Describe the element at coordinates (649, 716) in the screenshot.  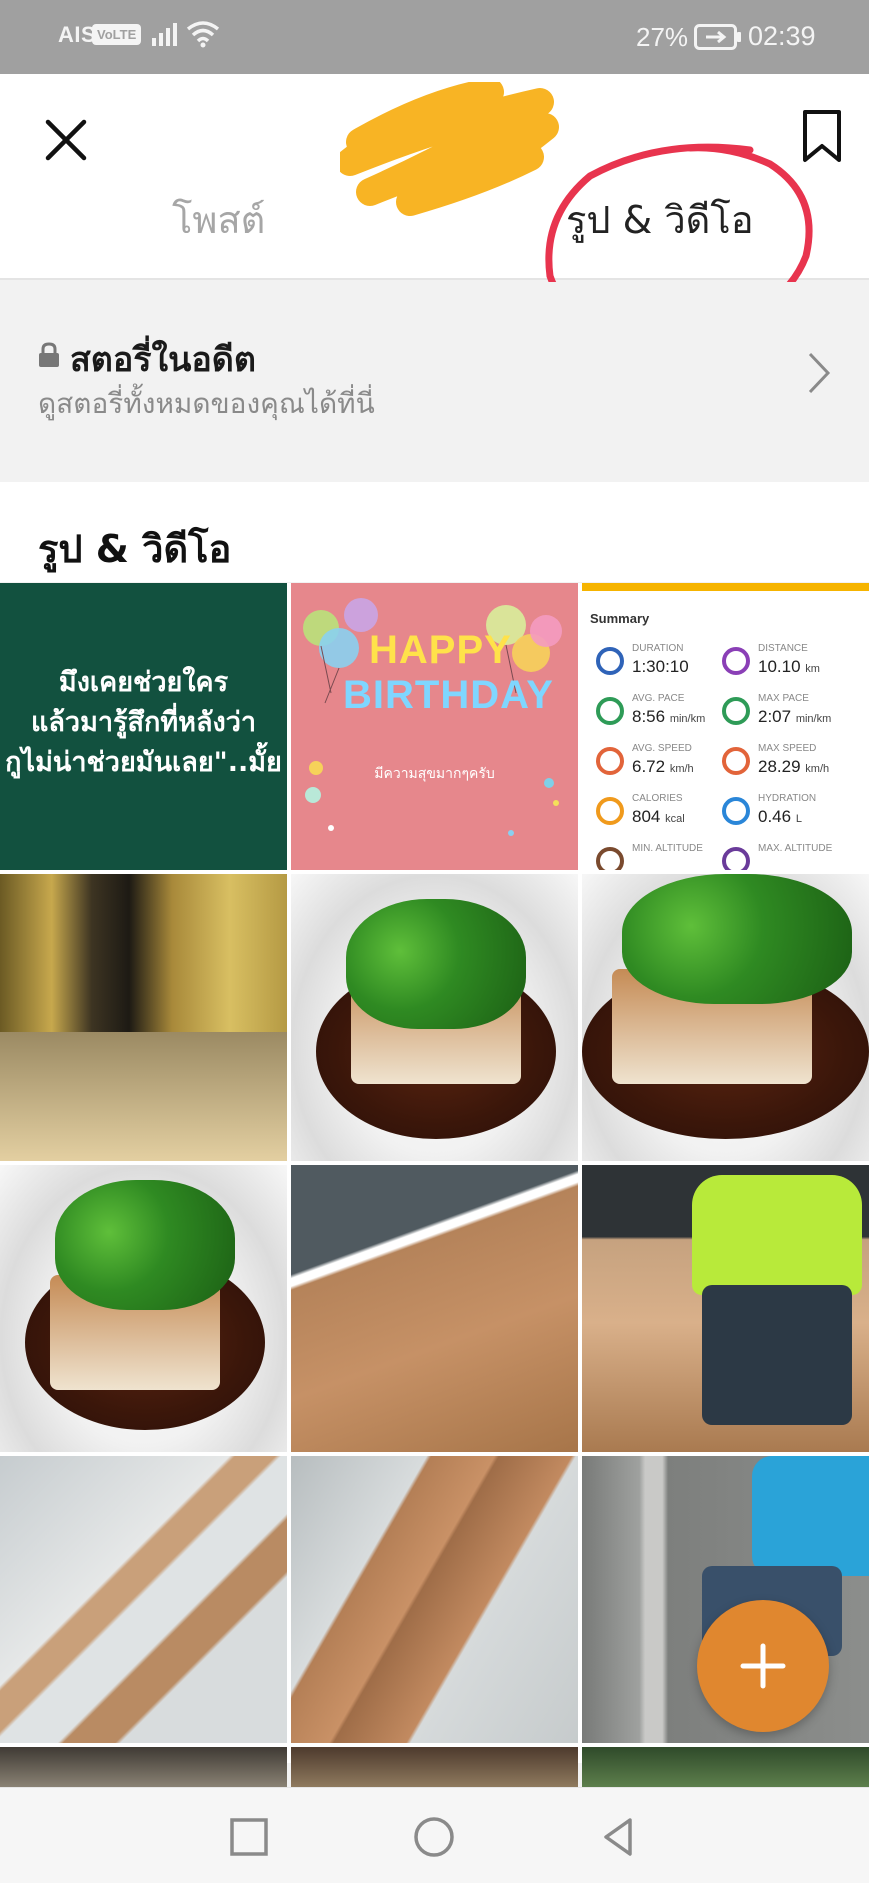
I see `summary-stat-number: 8:56` at that location.